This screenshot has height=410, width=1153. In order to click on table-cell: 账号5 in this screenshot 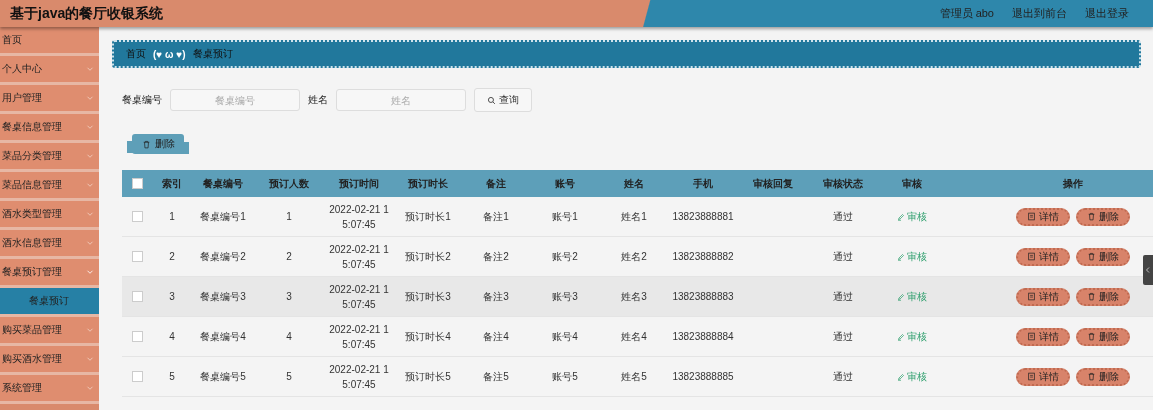, I will do `click(565, 376)`.